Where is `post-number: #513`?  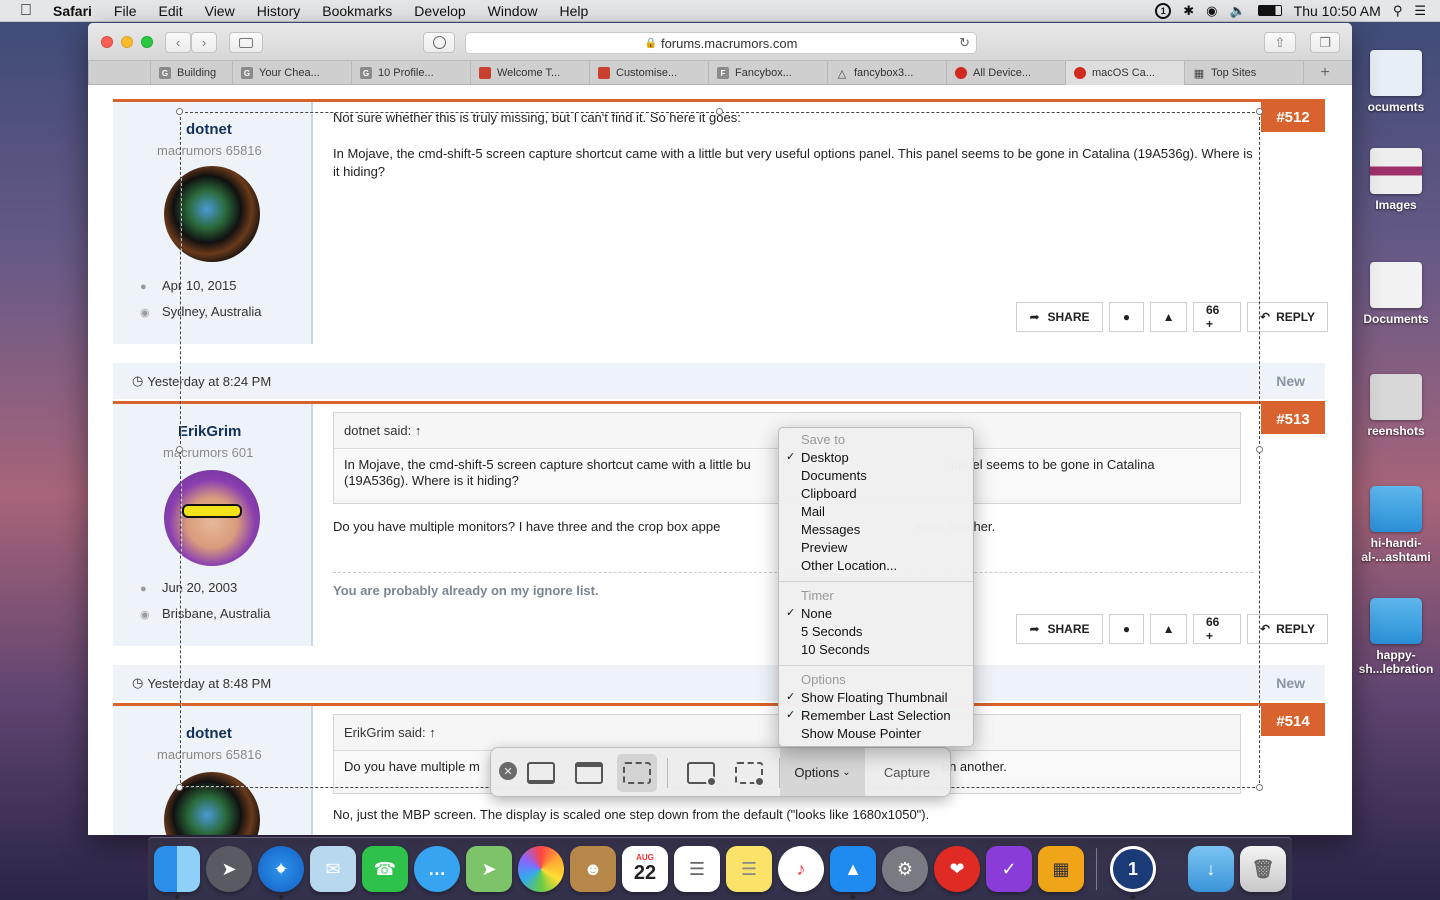
post-number: #513 is located at coordinates (1293, 419).